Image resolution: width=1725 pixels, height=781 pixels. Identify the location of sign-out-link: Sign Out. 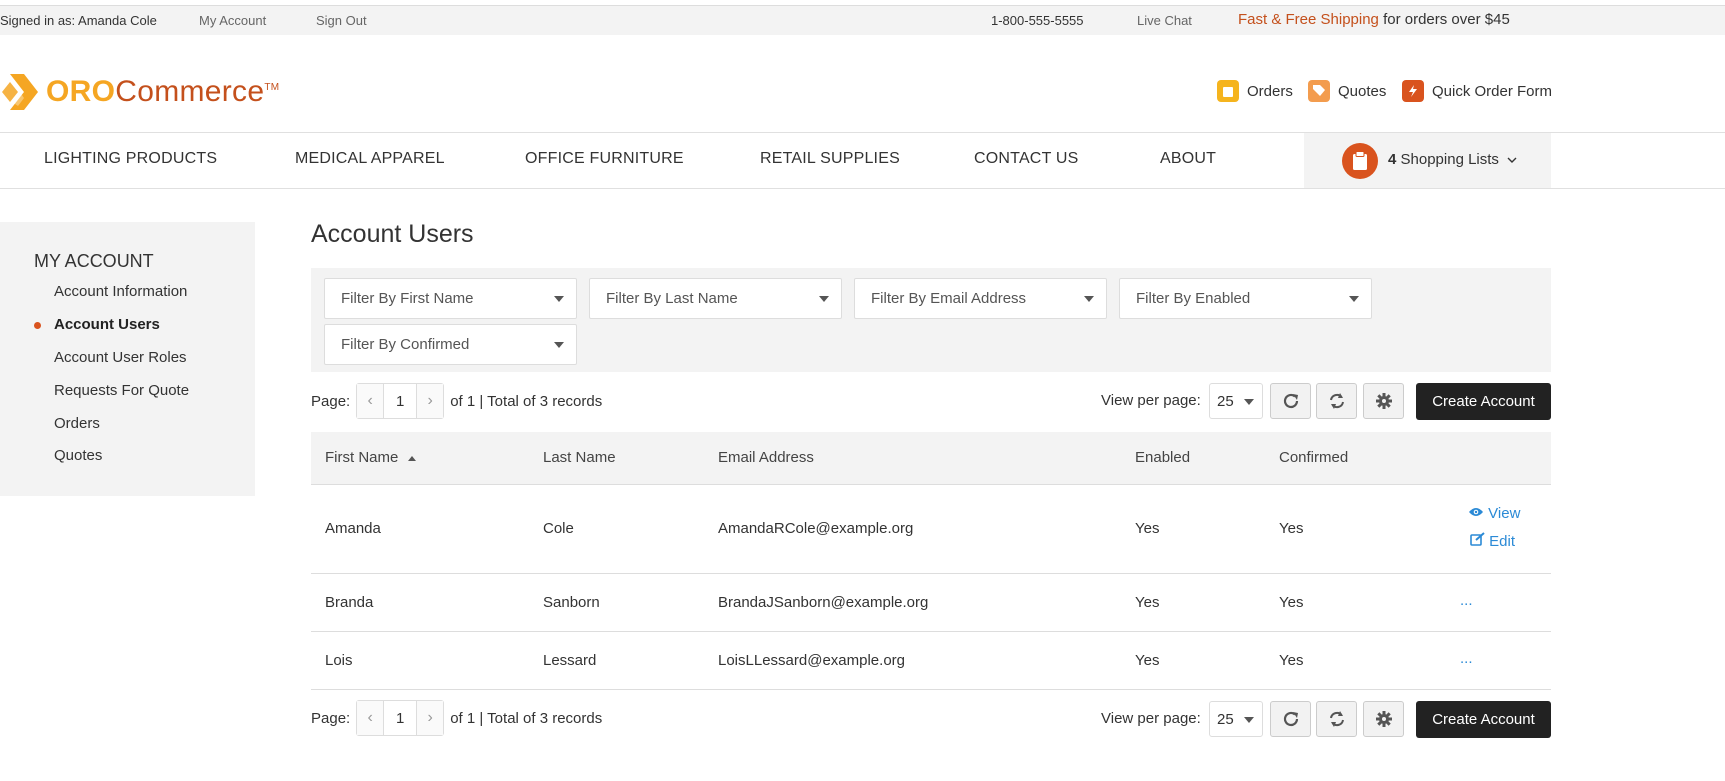
(341, 20).